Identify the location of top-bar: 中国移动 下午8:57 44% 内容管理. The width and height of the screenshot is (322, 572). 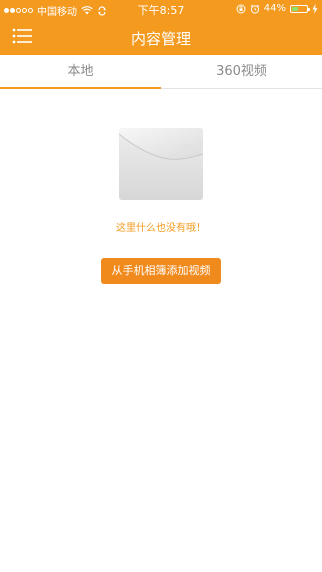
(161, 27).